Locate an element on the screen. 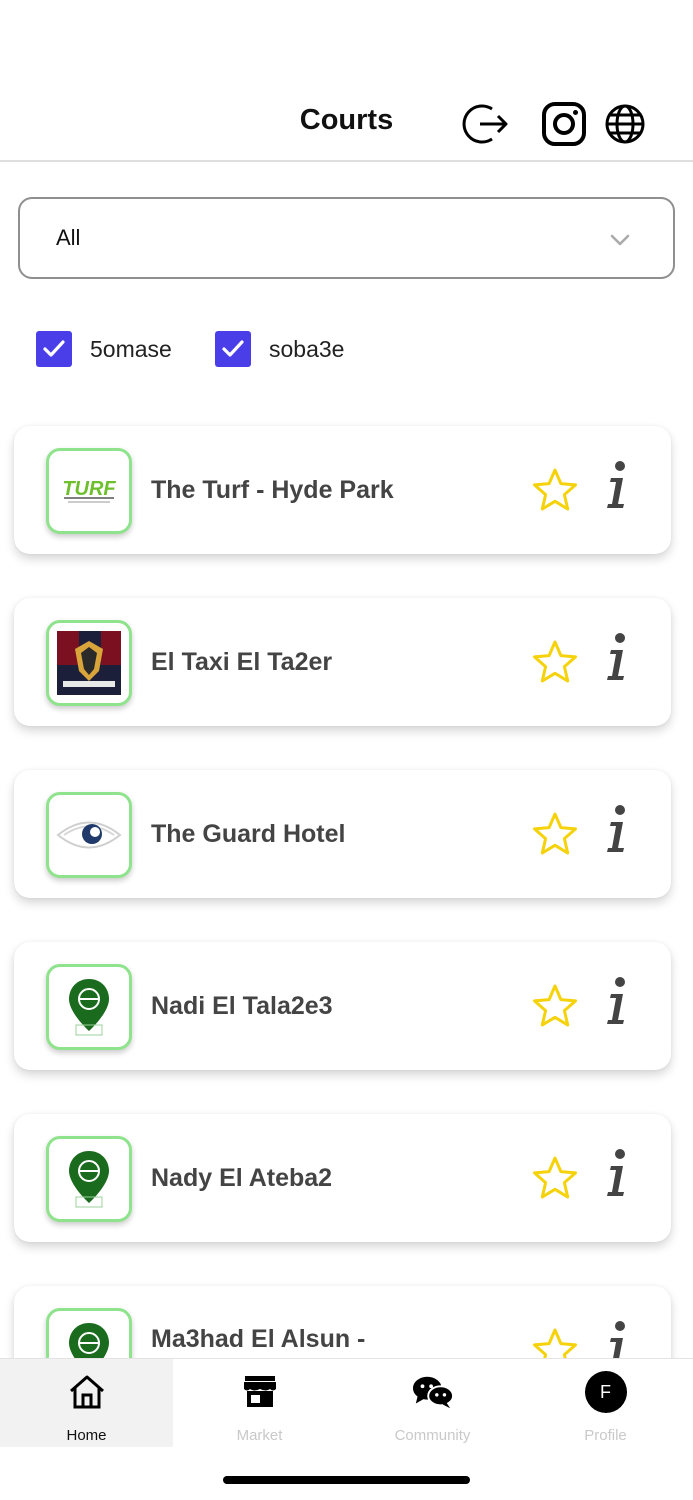 The height and width of the screenshot is (1500, 693). tab-label: Home is located at coordinates (86, 1435).